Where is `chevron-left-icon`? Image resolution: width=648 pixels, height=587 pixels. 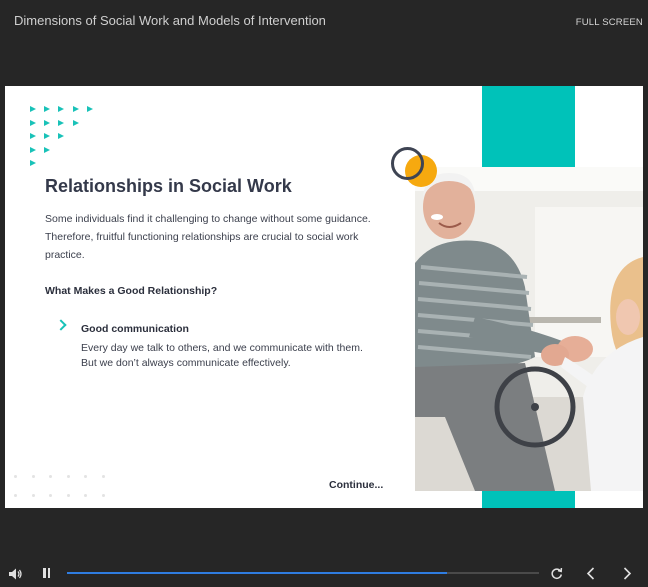
chevron-left-icon is located at coordinates (591, 576).